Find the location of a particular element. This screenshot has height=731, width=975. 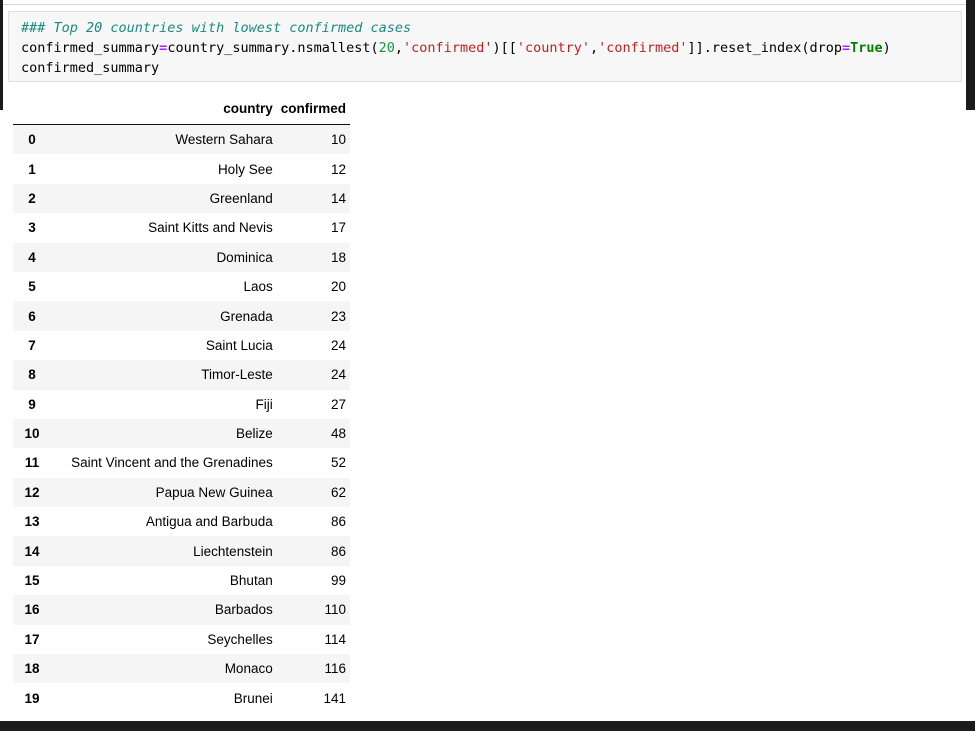

cell-country: Saint Lucia is located at coordinates (239, 345).